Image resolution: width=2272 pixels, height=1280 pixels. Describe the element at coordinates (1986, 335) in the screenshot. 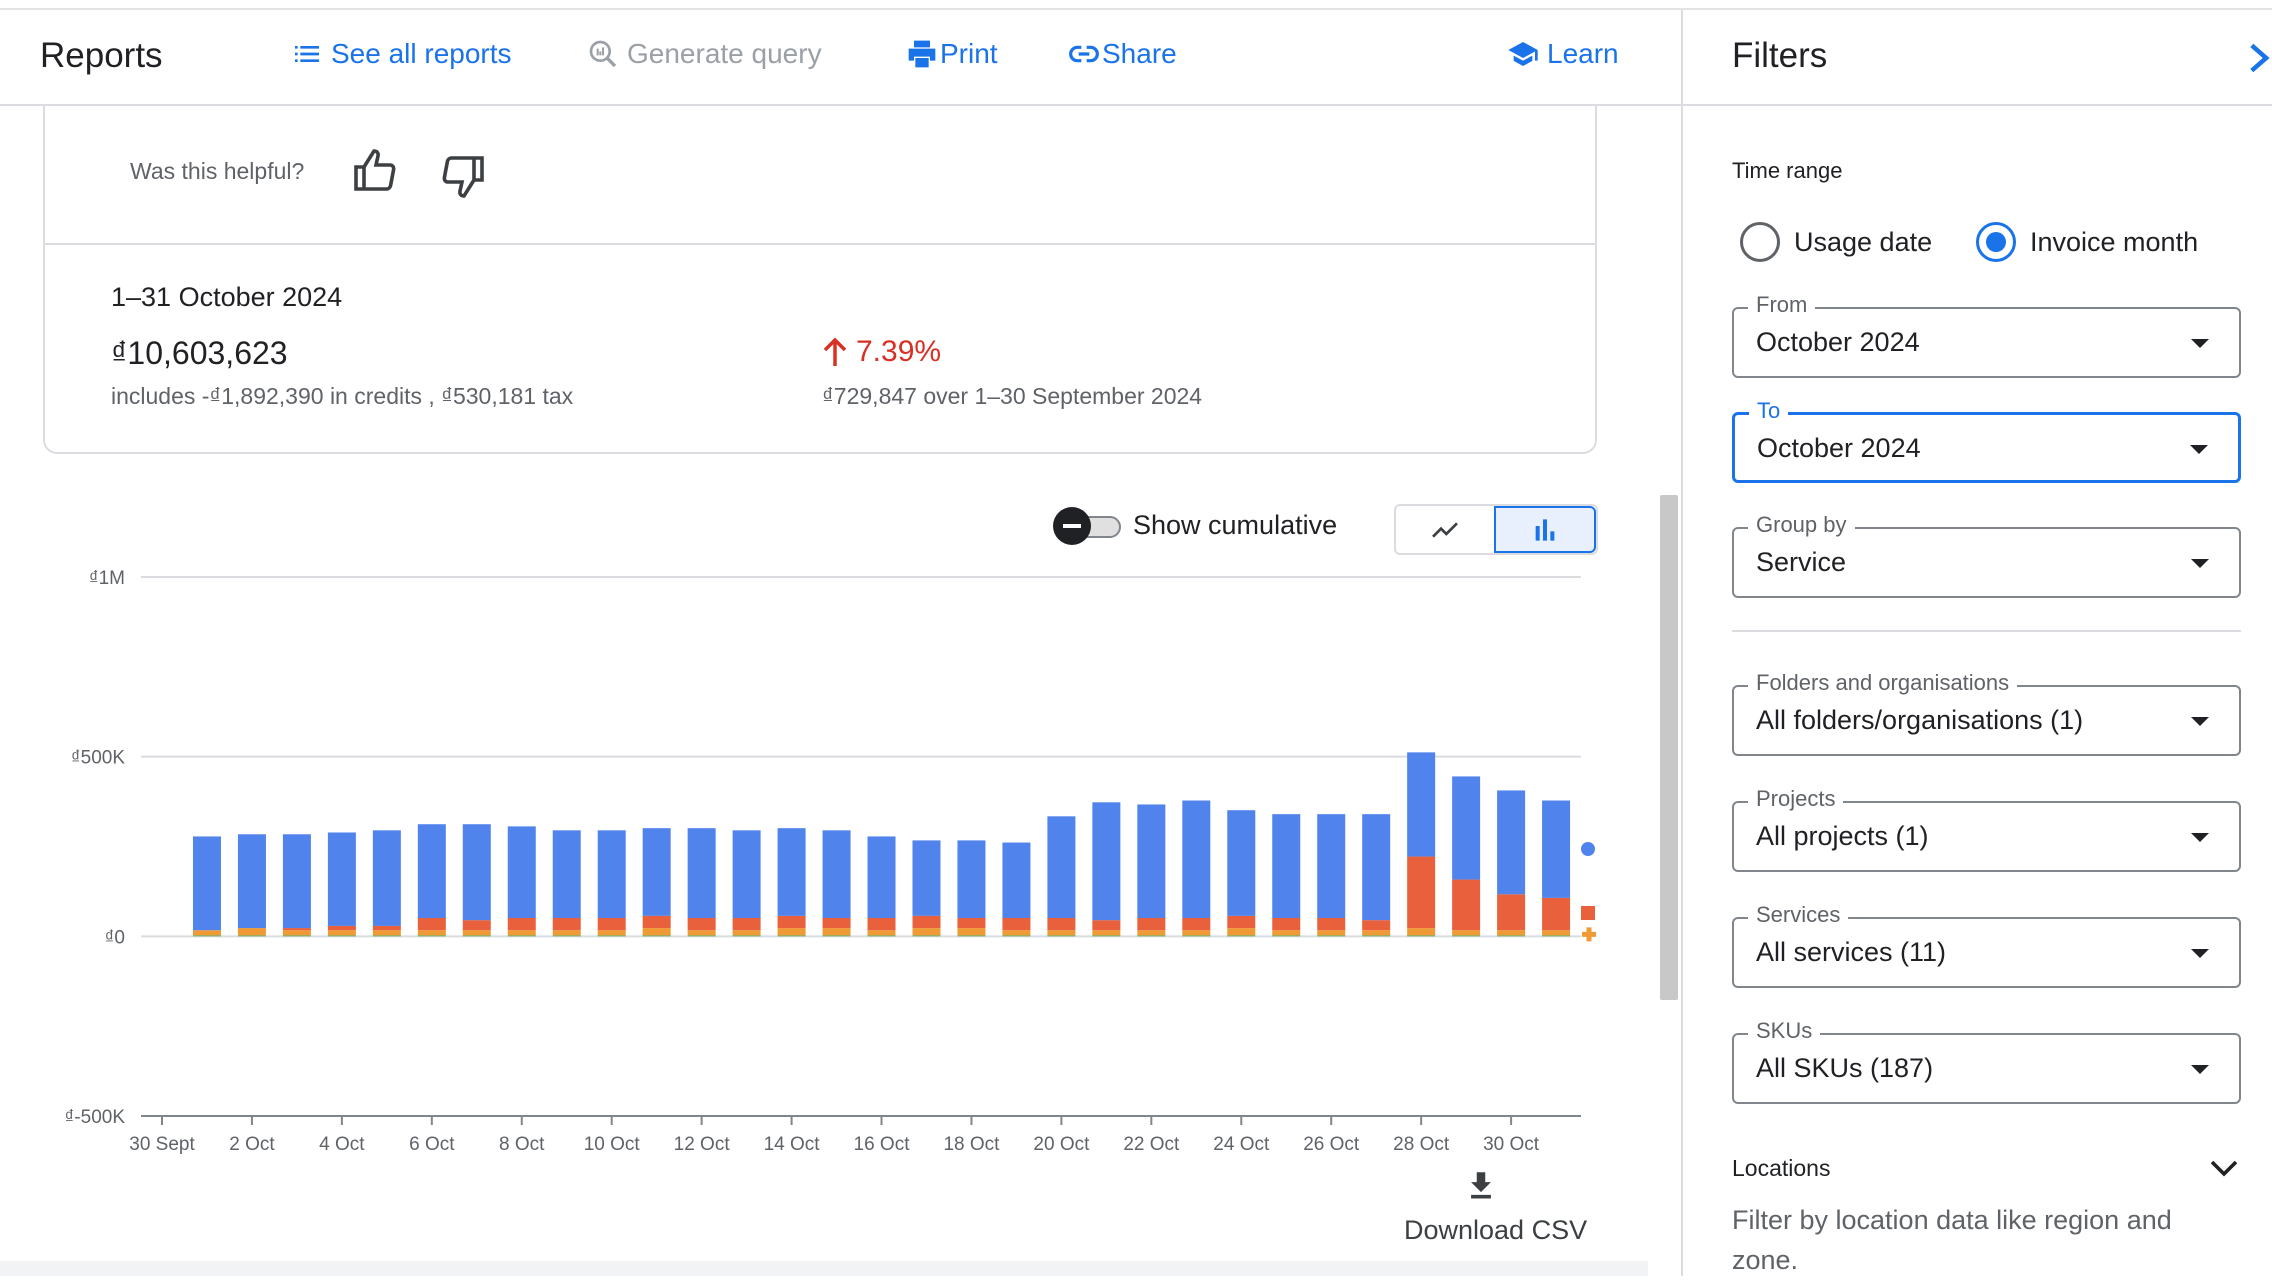

I see `from-select: From October 2024` at that location.